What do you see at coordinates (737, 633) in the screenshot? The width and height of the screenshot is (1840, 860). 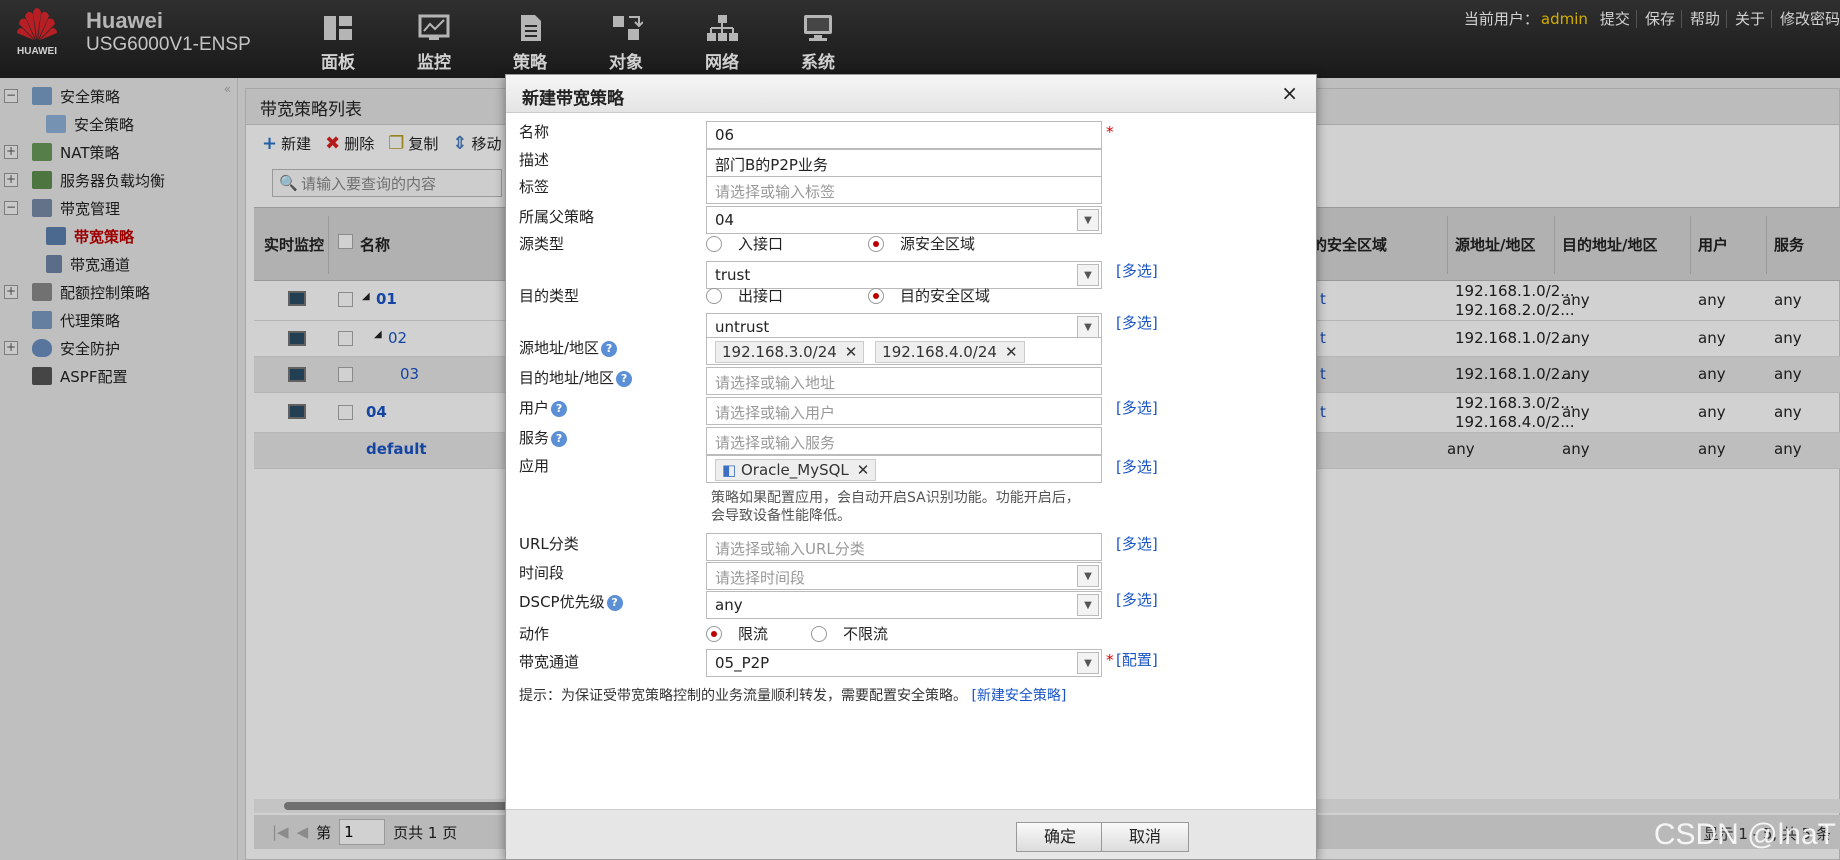 I see `limit-radio: 限流` at bounding box center [737, 633].